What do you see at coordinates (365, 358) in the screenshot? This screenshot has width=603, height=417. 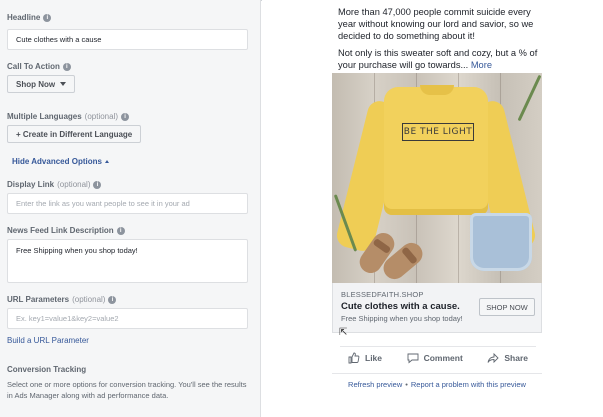 I see `like-button: Like` at bounding box center [365, 358].